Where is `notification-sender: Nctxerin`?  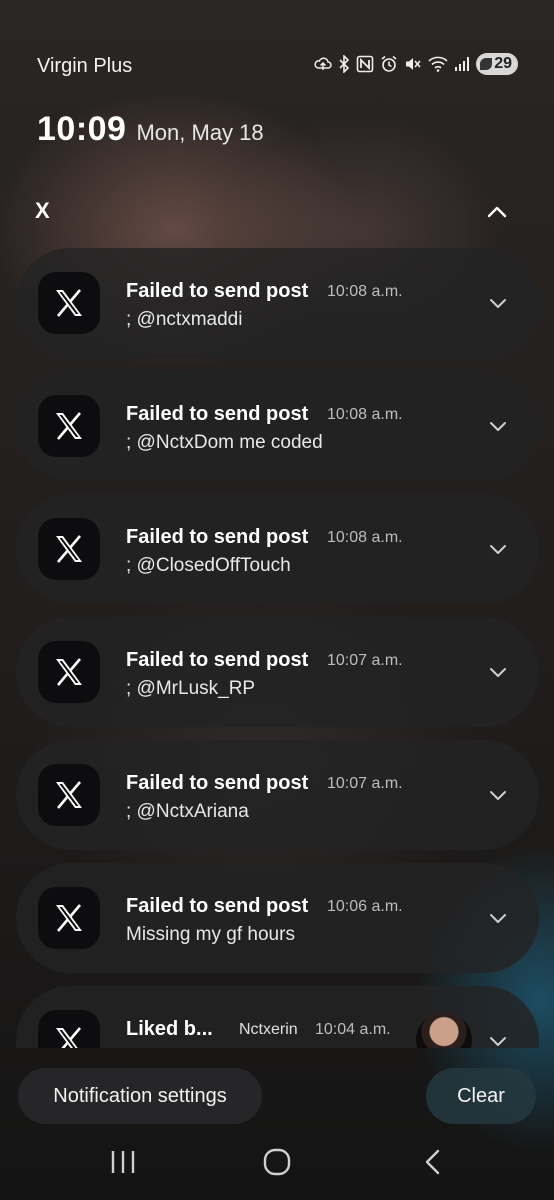
notification-sender: Nctxerin is located at coordinates (268, 1029).